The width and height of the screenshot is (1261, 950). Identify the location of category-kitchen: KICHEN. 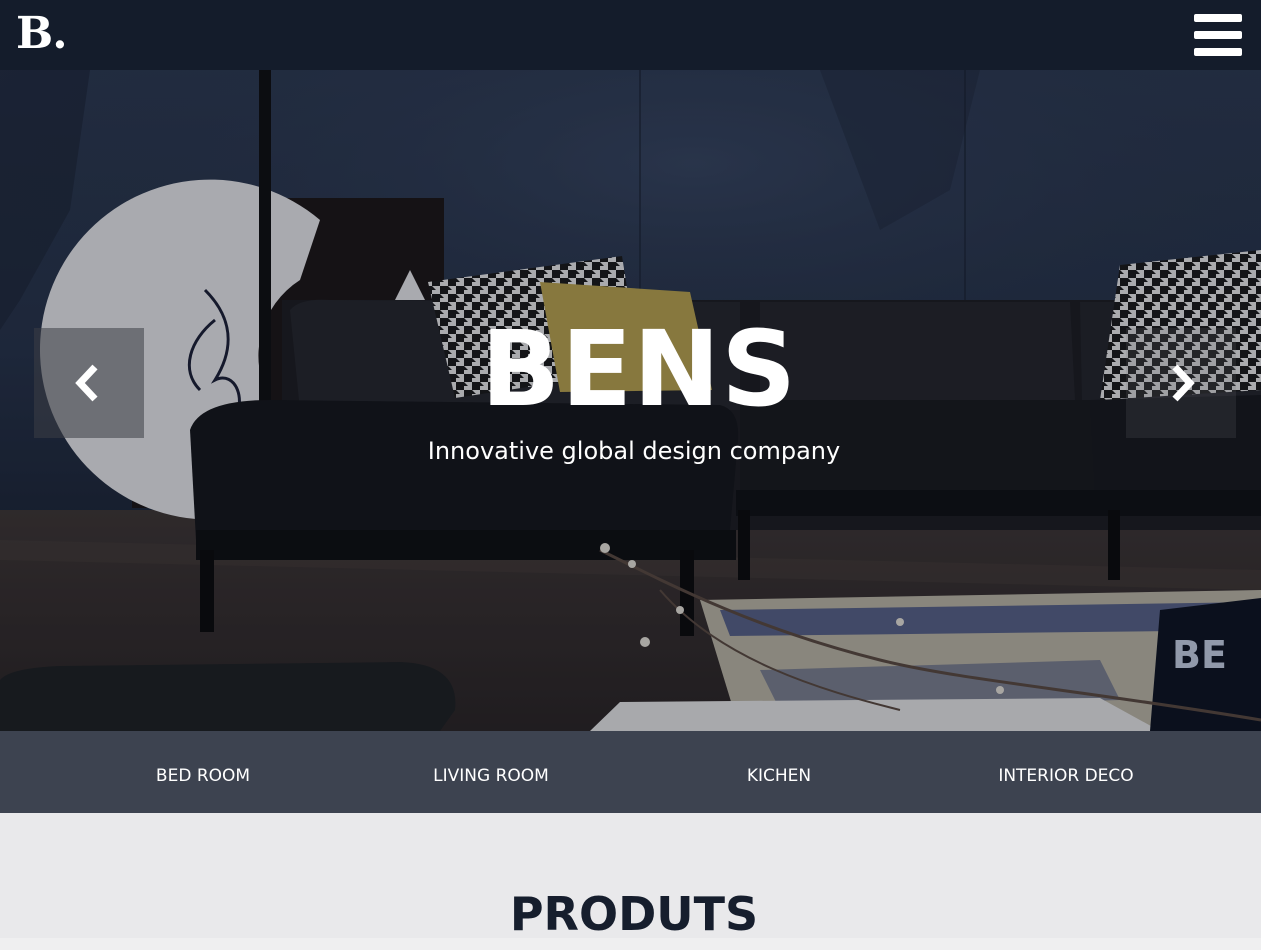
(779, 772).